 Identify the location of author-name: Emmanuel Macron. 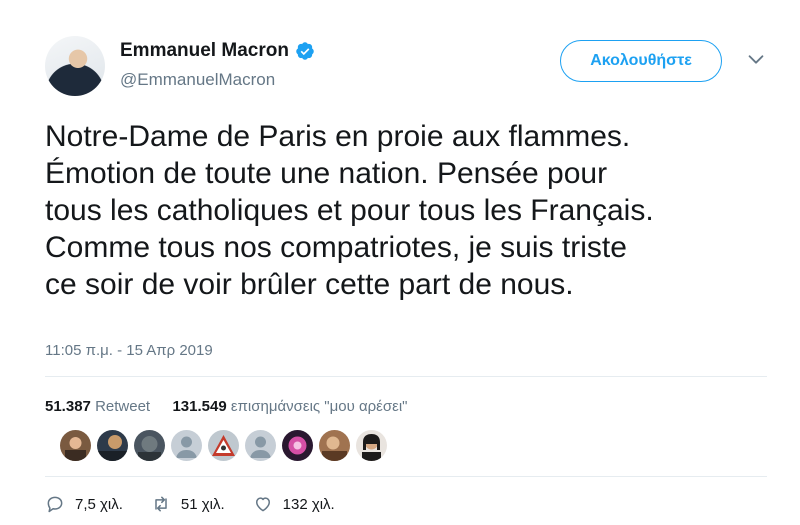
(204, 51).